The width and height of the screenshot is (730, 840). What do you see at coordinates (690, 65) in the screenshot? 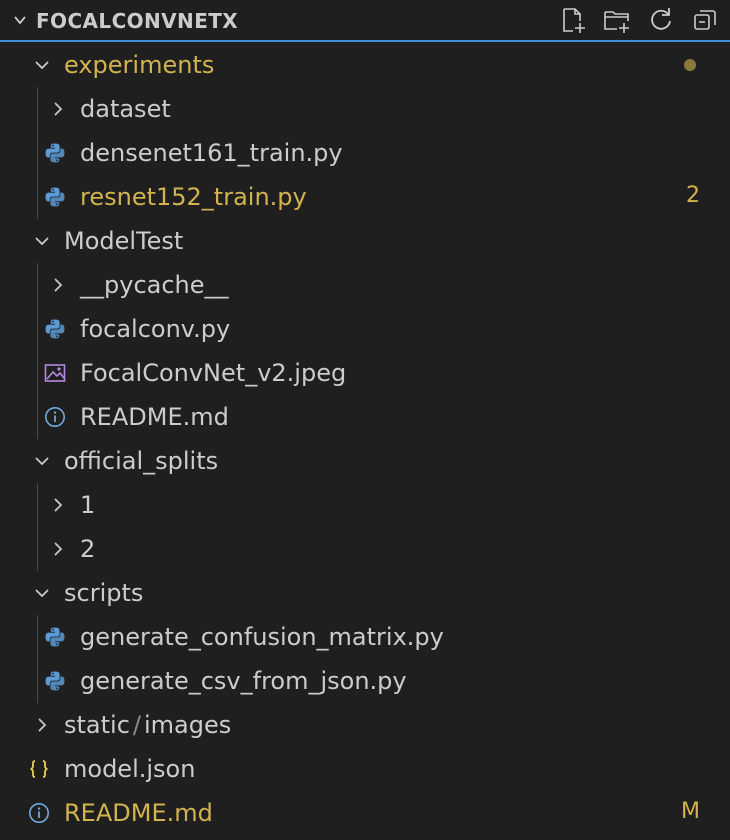
I see `modified-dot` at bounding box center [690, 65].